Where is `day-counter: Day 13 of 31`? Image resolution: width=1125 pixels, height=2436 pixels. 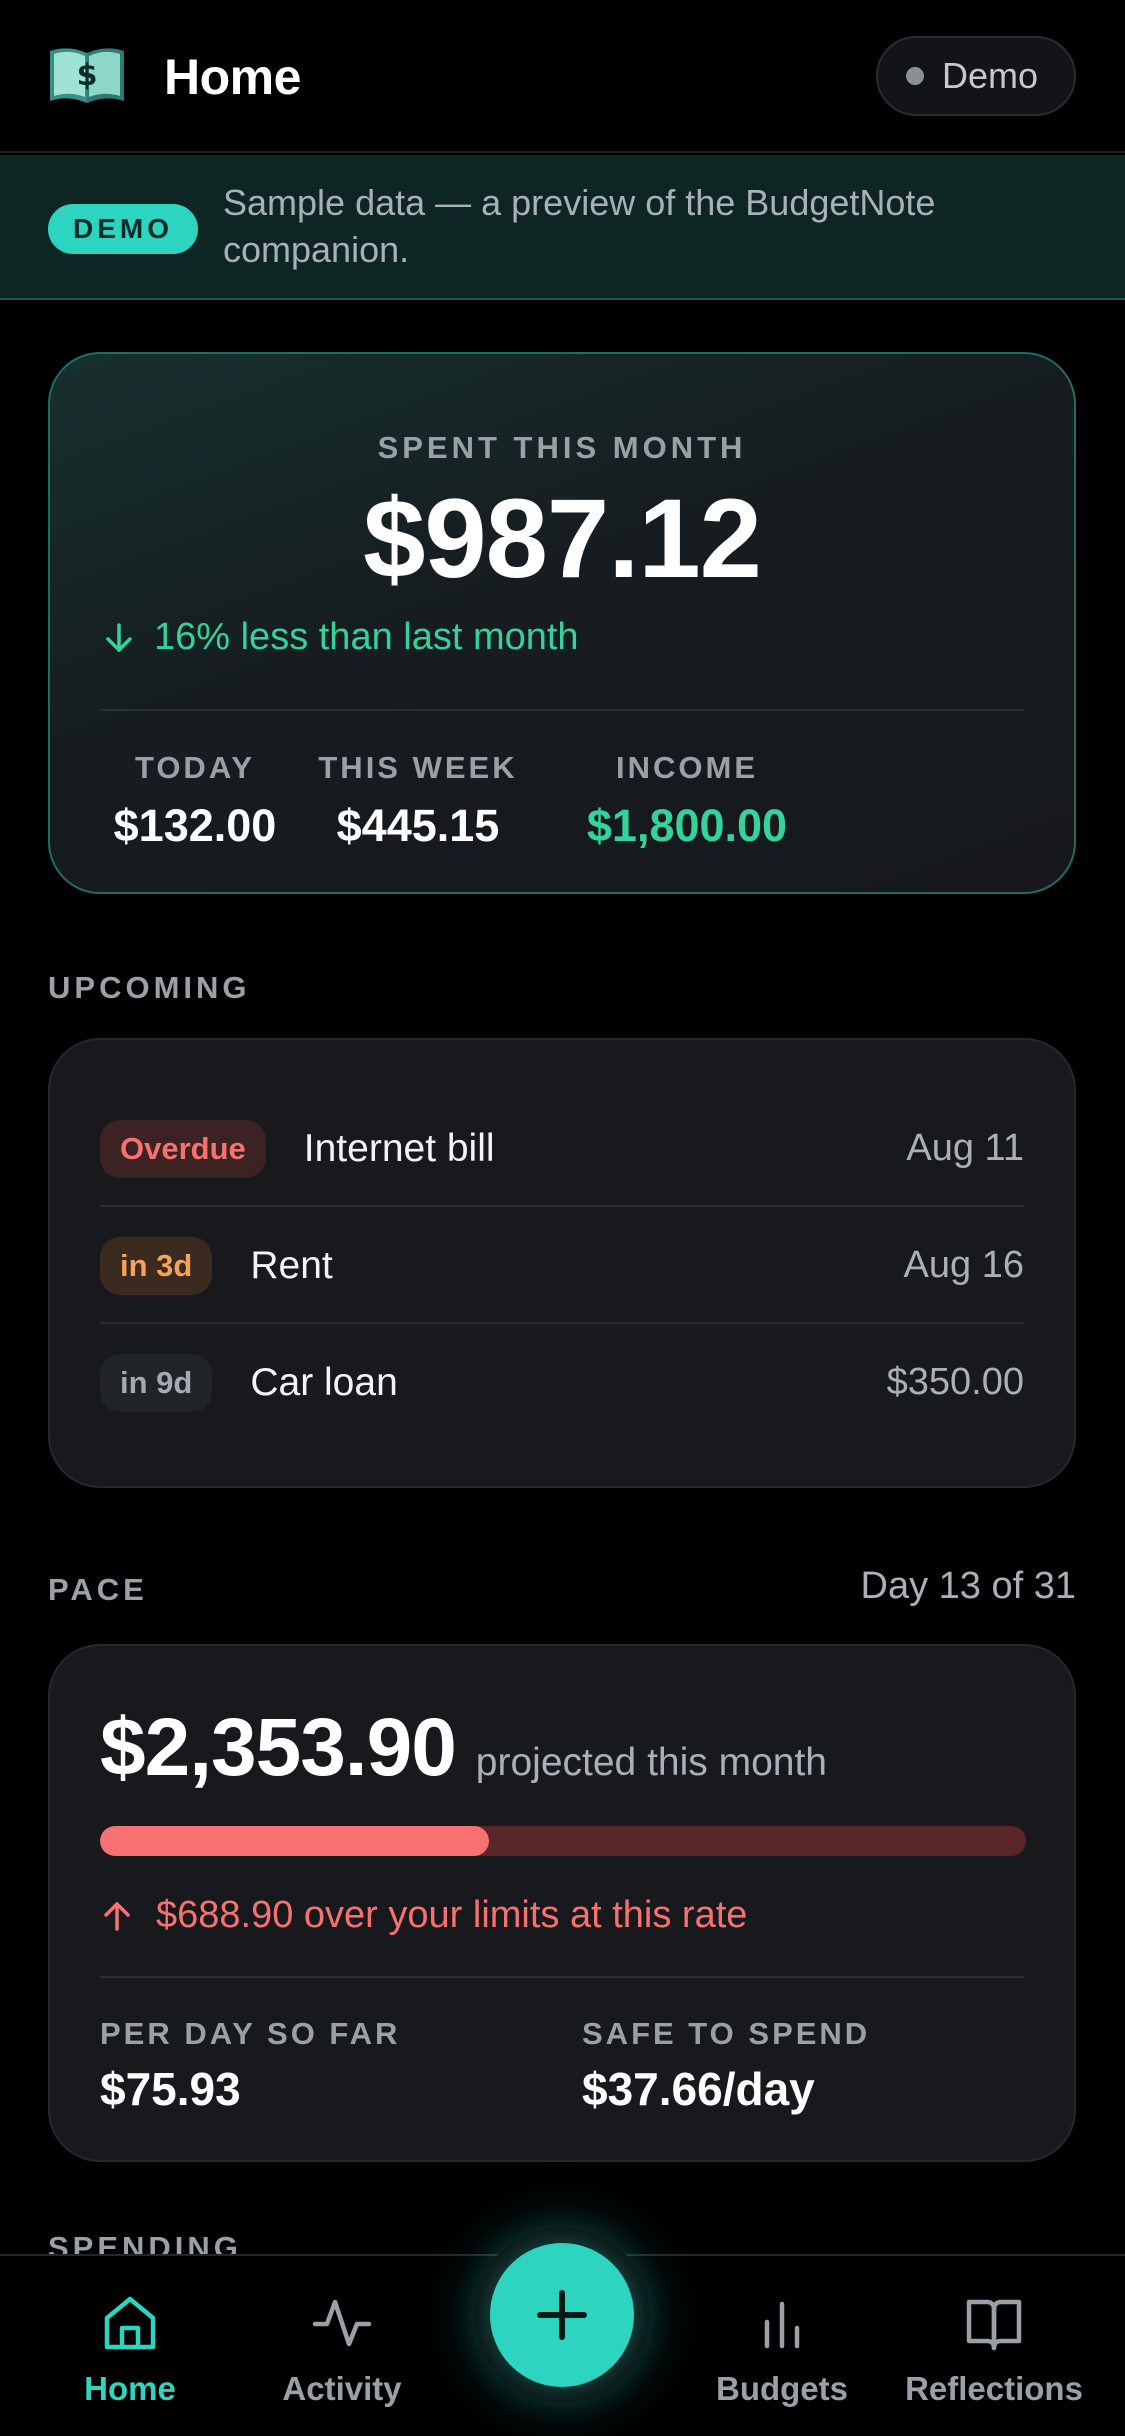 day-counter: Day 13 of 31 is located at coordinates (968, 1586).